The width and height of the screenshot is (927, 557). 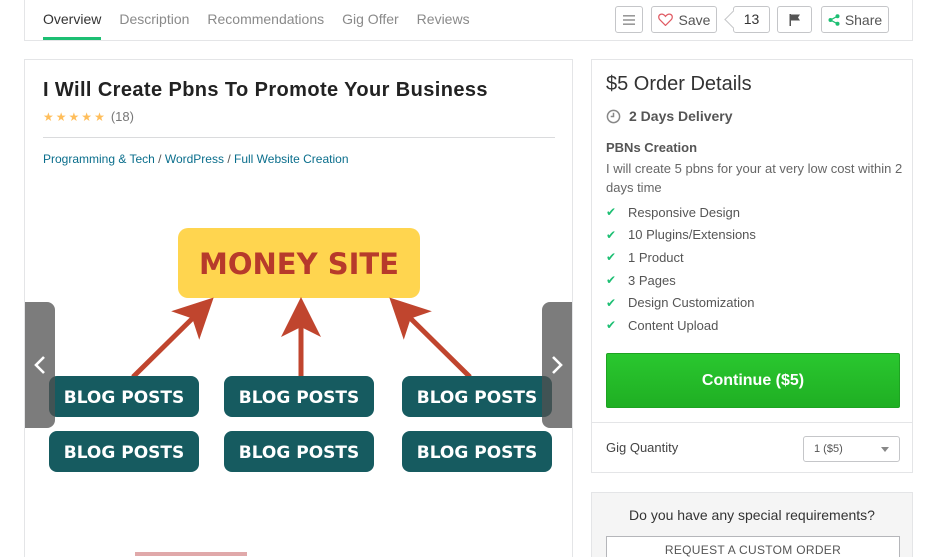 I want to click on gallery-next-button, so click(x=557, y=365).